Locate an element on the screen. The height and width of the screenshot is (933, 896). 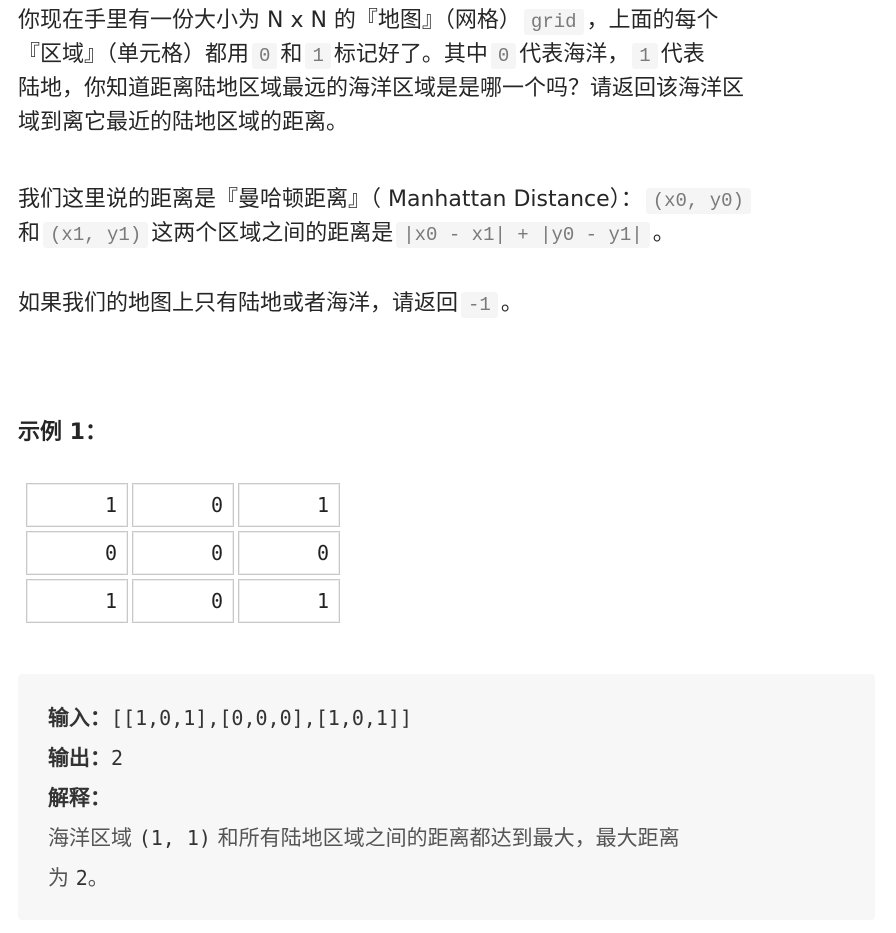
text-line: 域到离它最近的陆地区域的距离。 is located at coordinates (448, 123).